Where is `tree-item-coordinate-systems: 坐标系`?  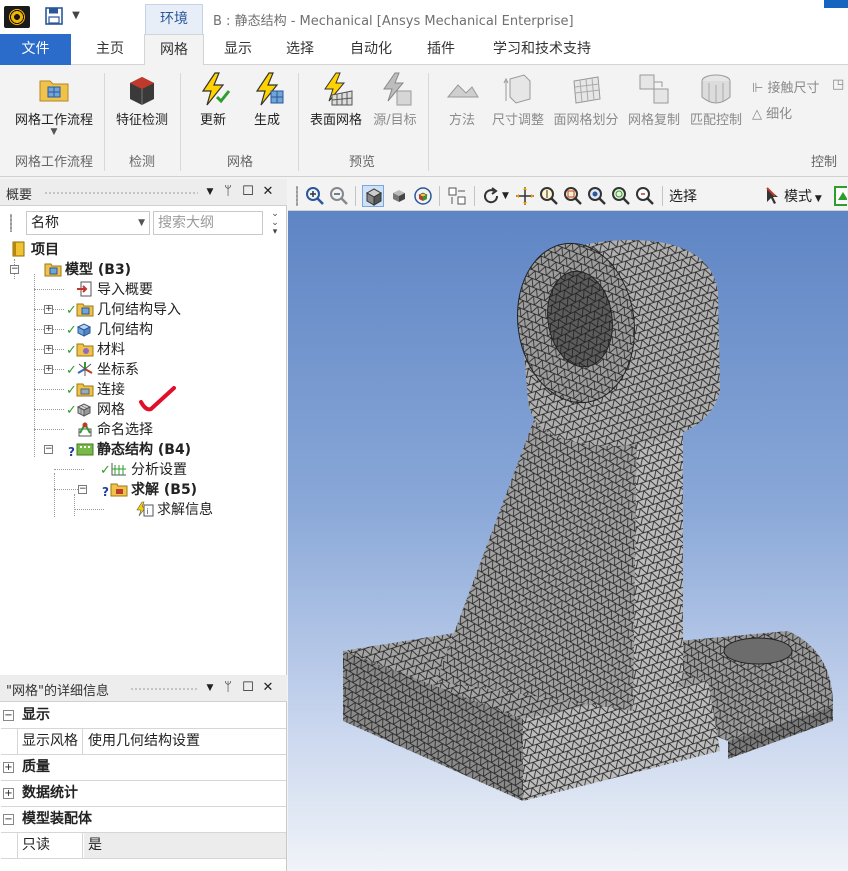
tree-item-coordinate-systems: 坐标系 is located at coordinates (107, 370).